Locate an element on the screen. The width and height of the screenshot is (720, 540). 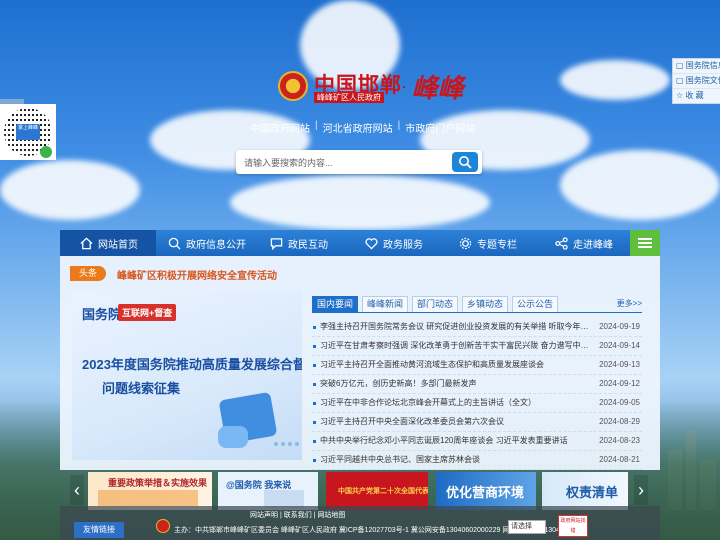
news-item: 习近平主持召开全面推动黄河流域生态保护和高质量发展座谈会 2024-09-13 is located at coordinates (477, 365).